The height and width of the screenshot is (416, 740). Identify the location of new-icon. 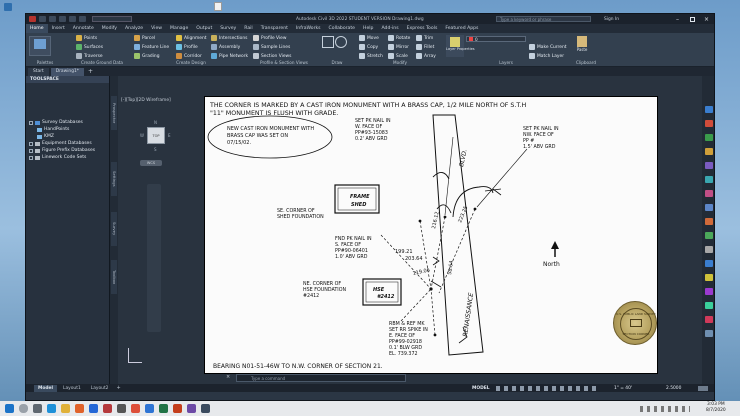
(42, 19).